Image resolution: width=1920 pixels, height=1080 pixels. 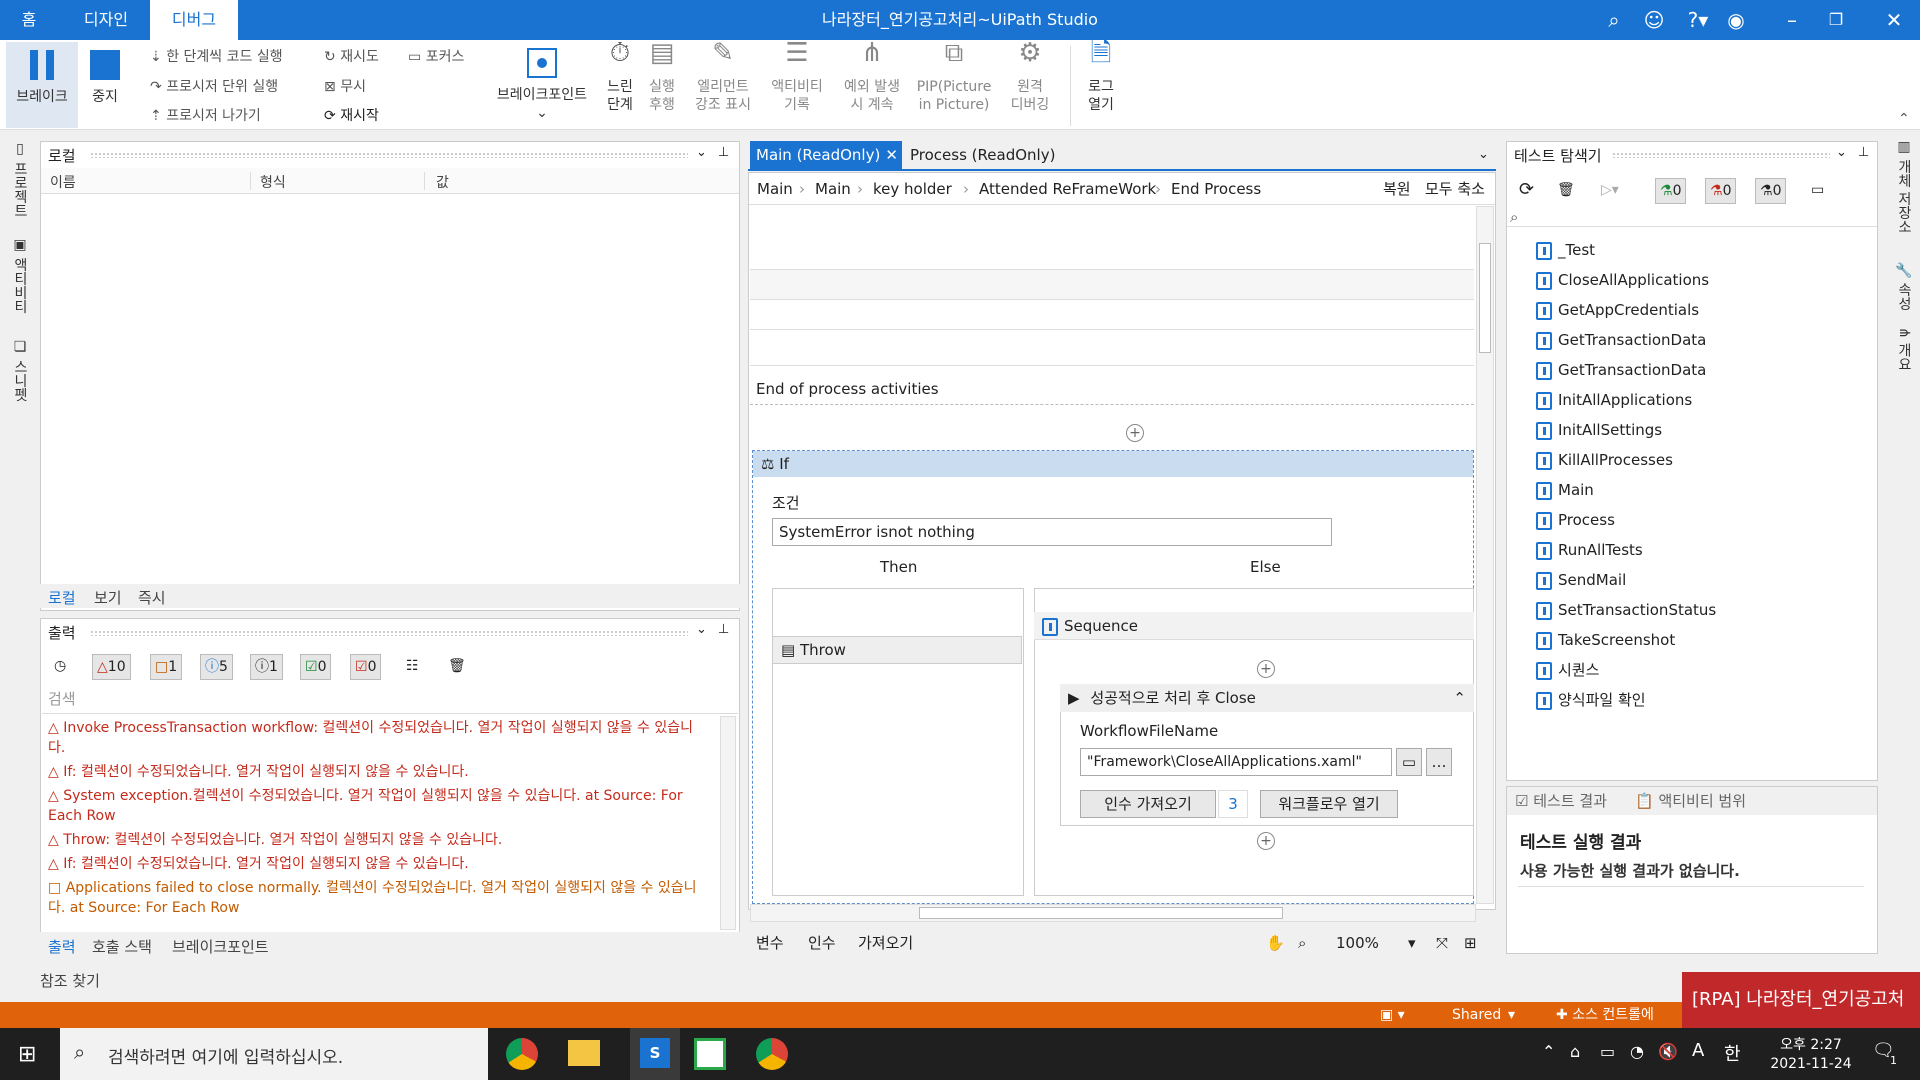 What do you see at coordinates (1575, 520) in the screenshot?
I see `test-item: Process` at bounding box center [1575, 520].